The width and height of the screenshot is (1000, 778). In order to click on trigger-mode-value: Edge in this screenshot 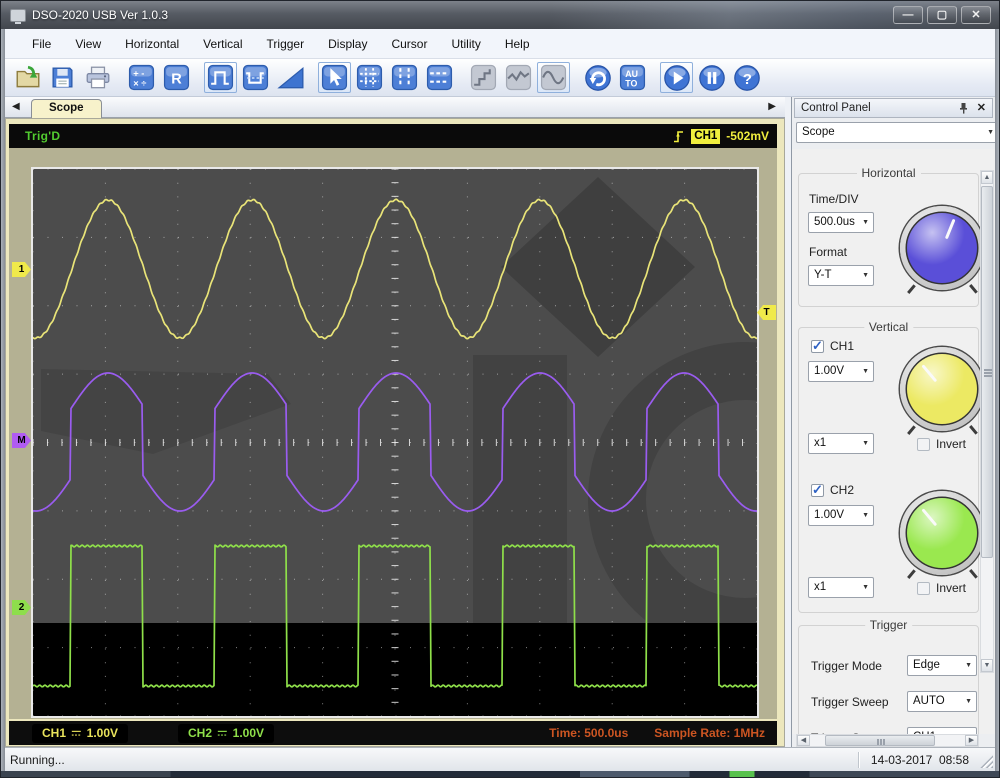, I will do `click(926, 665)`.